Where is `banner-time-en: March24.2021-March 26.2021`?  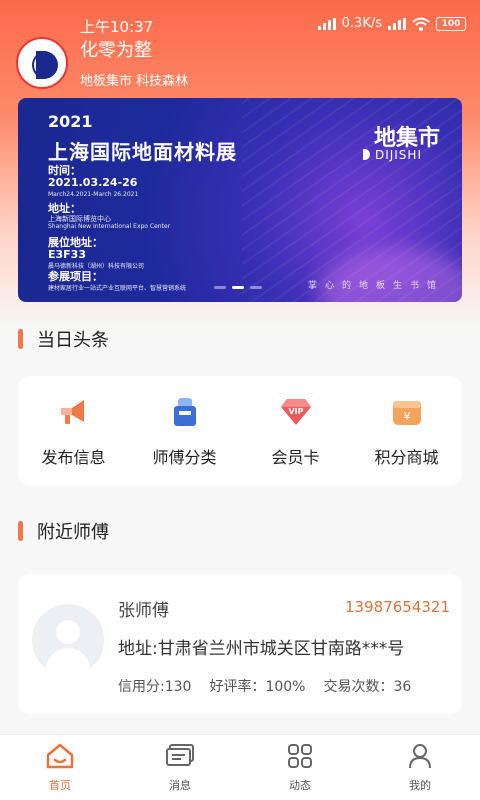
banner-time-en: March24.2021-March 26.2021 is located at coordinates (93, 194).